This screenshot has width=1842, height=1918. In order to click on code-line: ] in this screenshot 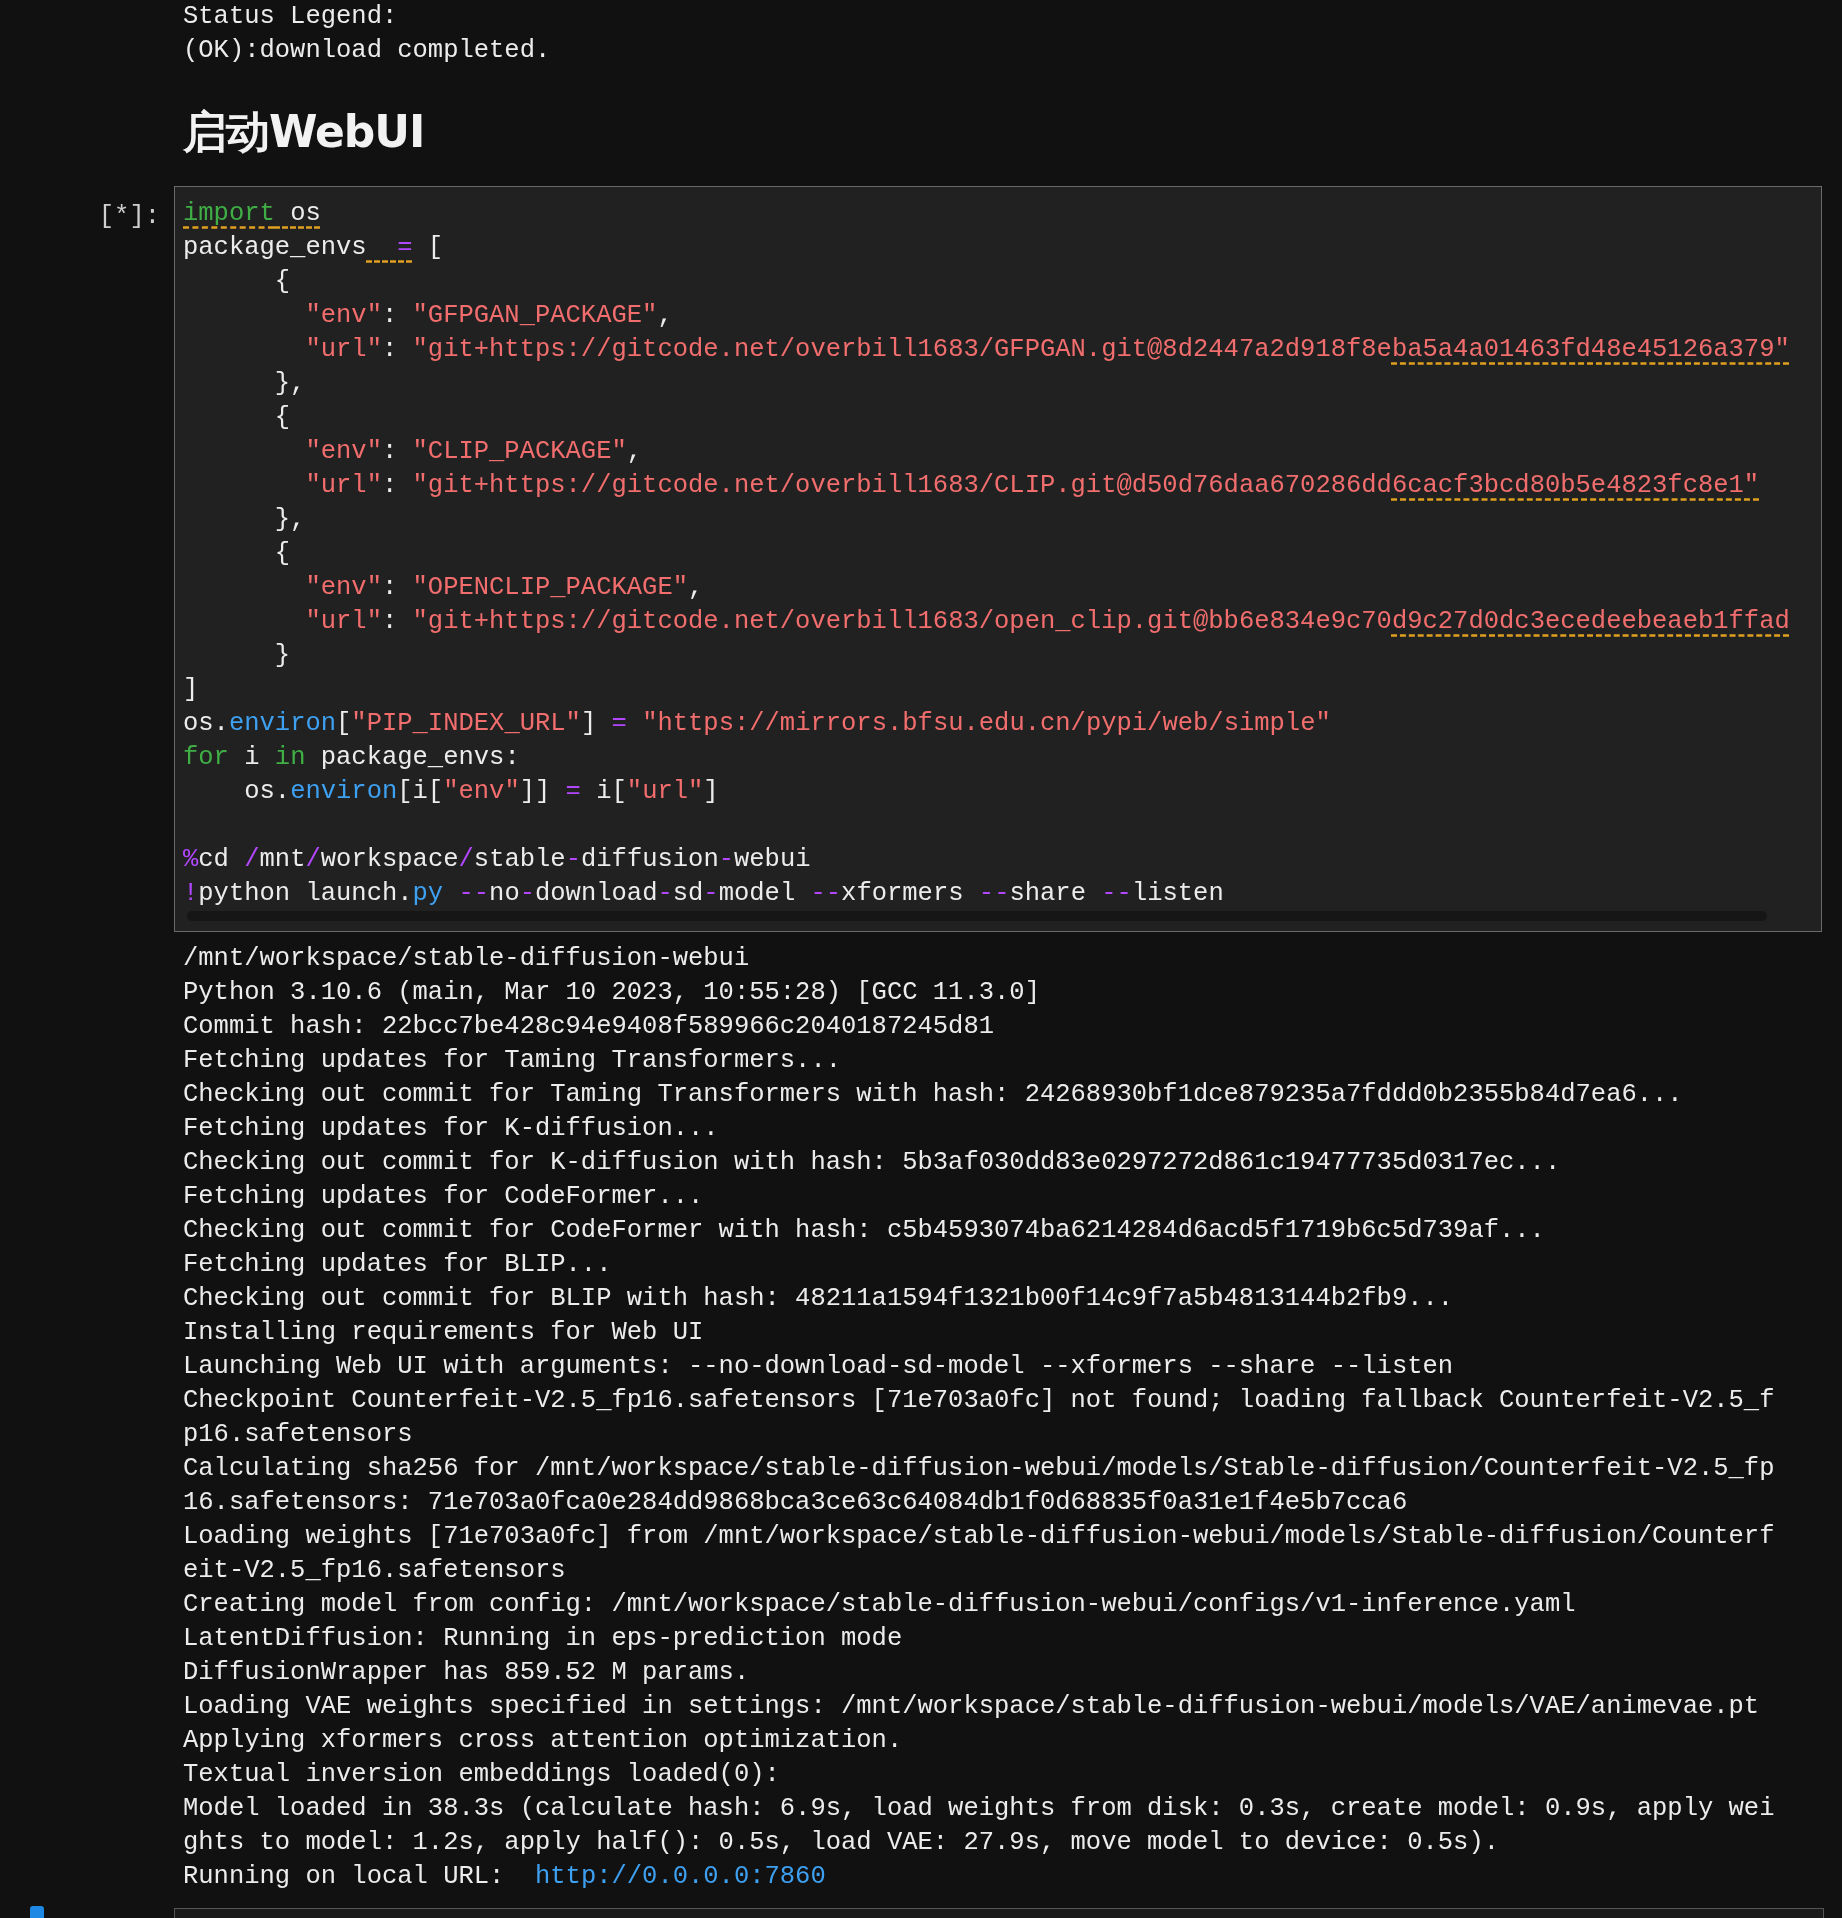, I will do `click(191, 690)`.